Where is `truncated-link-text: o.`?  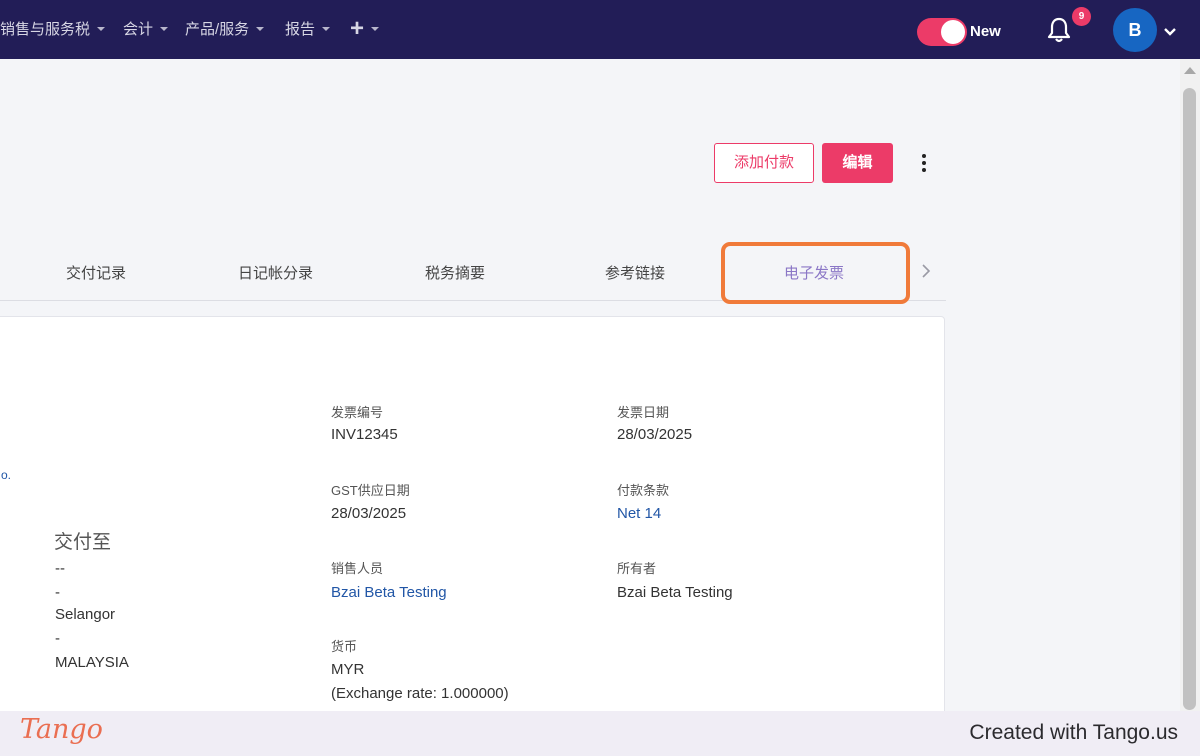 truncated-link-text: o. is located at coordinates (6, 475).